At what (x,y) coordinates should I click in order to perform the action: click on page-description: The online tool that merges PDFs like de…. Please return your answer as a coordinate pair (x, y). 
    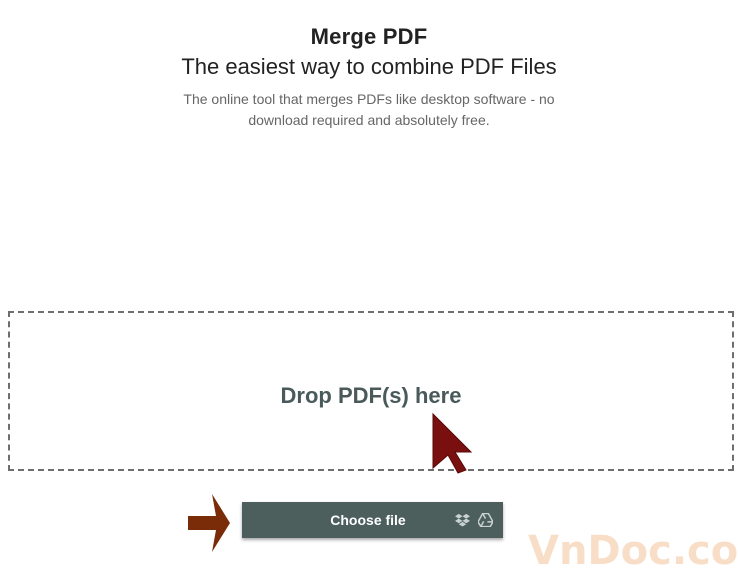
    Looking at the image, I should click on (369, 109).